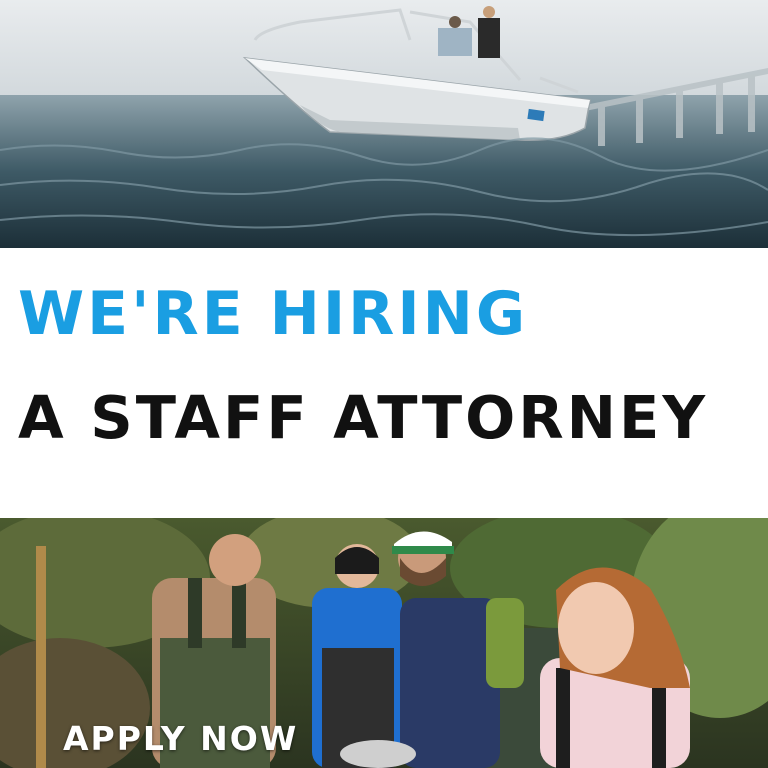  What do you see at coordinates (363, 417) in the screenshot?
I see `headline-position: A STAFF ATTORNEY` at bounding box center [363, 417].